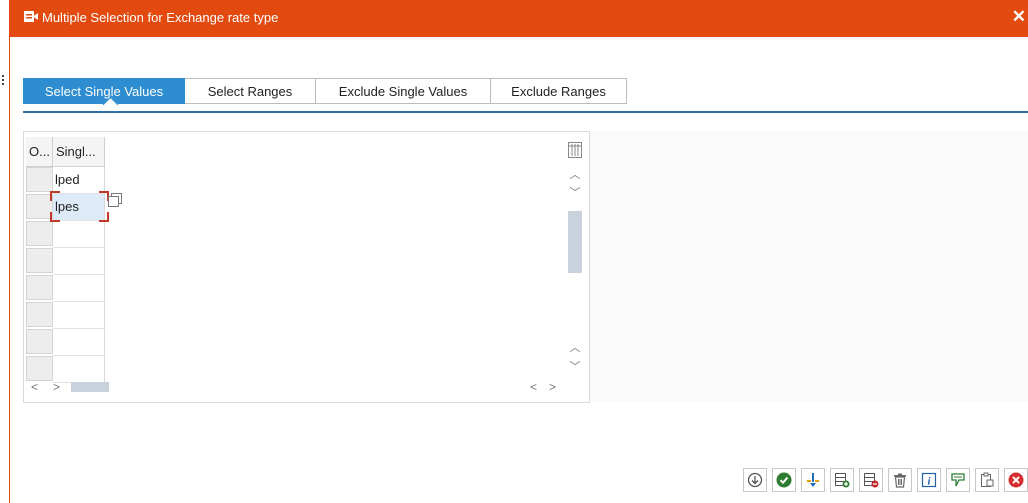 The image size is (1028, 503). I want to click on tab-divider, so click(525, 112).